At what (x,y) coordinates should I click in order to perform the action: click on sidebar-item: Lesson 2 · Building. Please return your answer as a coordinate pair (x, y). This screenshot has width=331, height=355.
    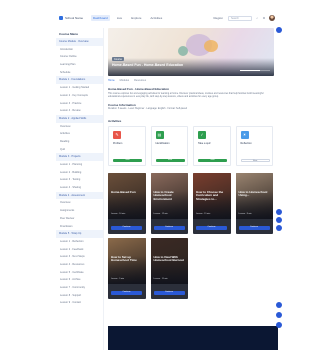
    Looking at the image, I should click on (79, 173).